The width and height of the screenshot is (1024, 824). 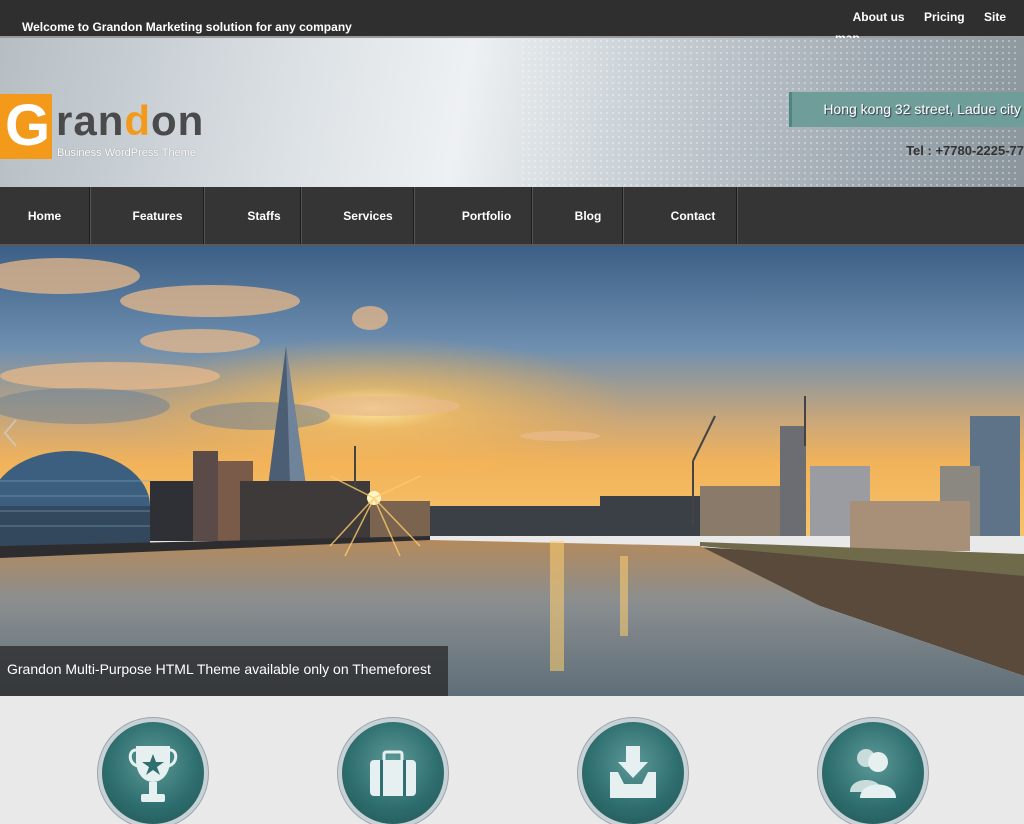 I want to click on logo-initial: G, so click(x=27, y=126).